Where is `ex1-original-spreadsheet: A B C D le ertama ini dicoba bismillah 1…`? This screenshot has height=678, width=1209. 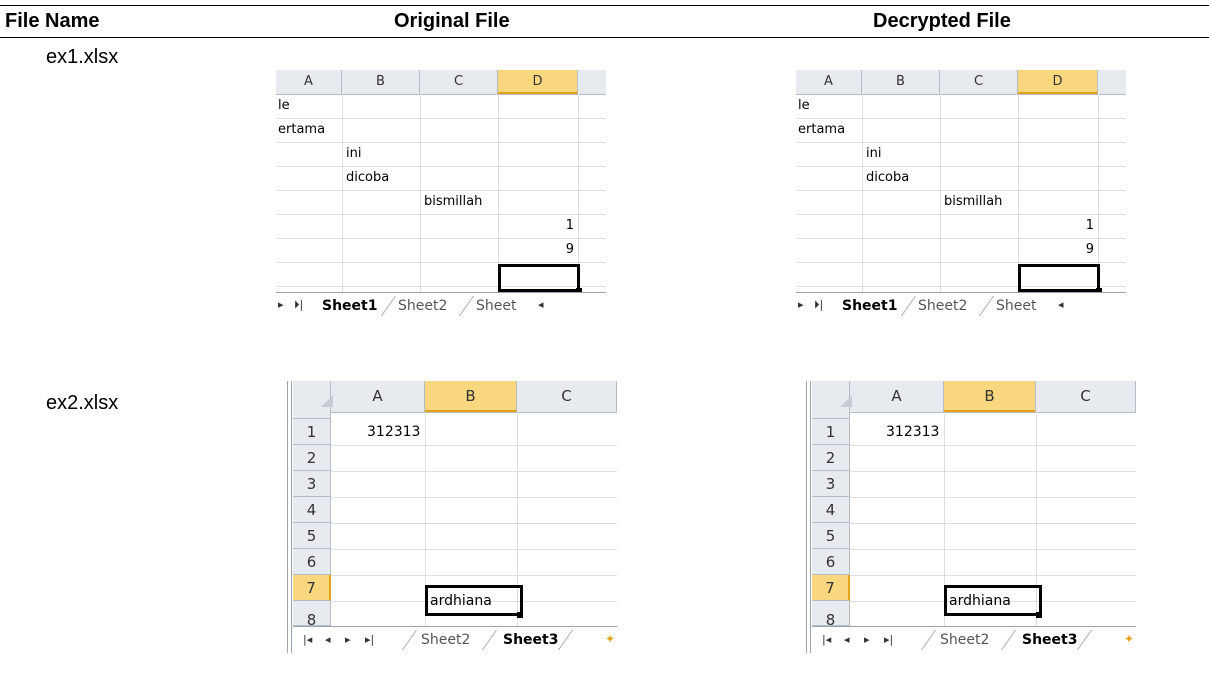
ex1-original-spreadsheet: A B C D le ertama ini dicoba bismillah 1… is located at coordinates (441, 201).